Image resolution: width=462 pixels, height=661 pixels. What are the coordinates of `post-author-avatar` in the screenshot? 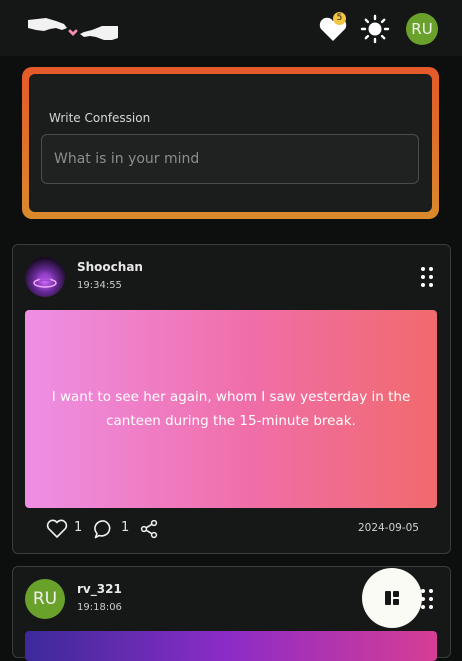 It's located at (45, 277).